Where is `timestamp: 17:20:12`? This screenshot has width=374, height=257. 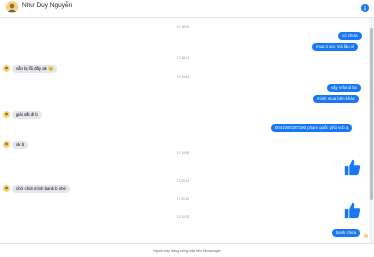
timestamp: 17:20:12 is located at coordinates (183, 181).